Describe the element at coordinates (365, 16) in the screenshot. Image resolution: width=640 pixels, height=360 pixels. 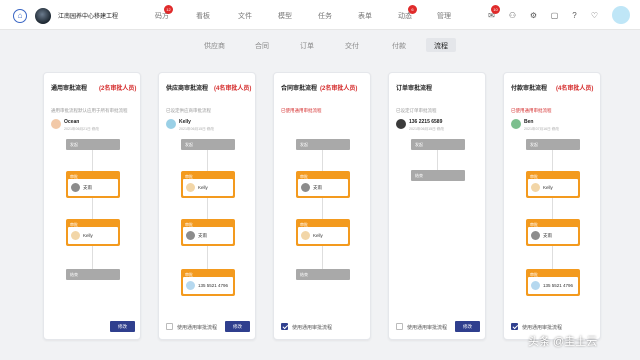
I see `nav-item-5: 表单` at that location.